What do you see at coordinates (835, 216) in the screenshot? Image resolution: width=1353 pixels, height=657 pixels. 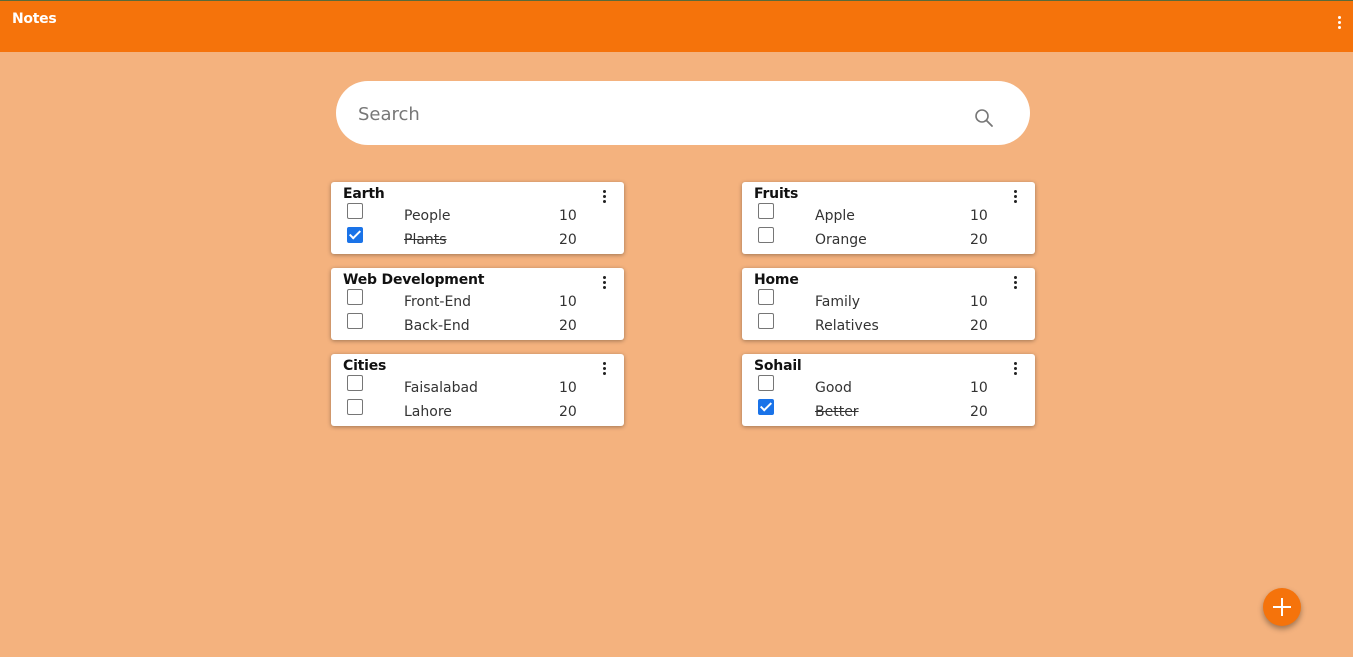 I see `item-label: Apple` at bounding box center [835, 216].